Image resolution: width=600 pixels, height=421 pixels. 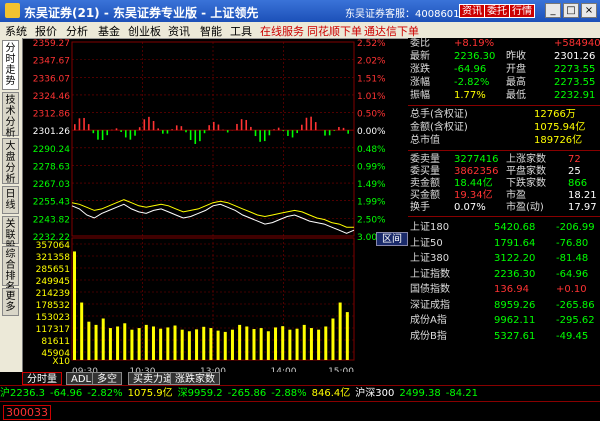 I want to click on volume-tick-label: 249945, so click(x=53, y=282).